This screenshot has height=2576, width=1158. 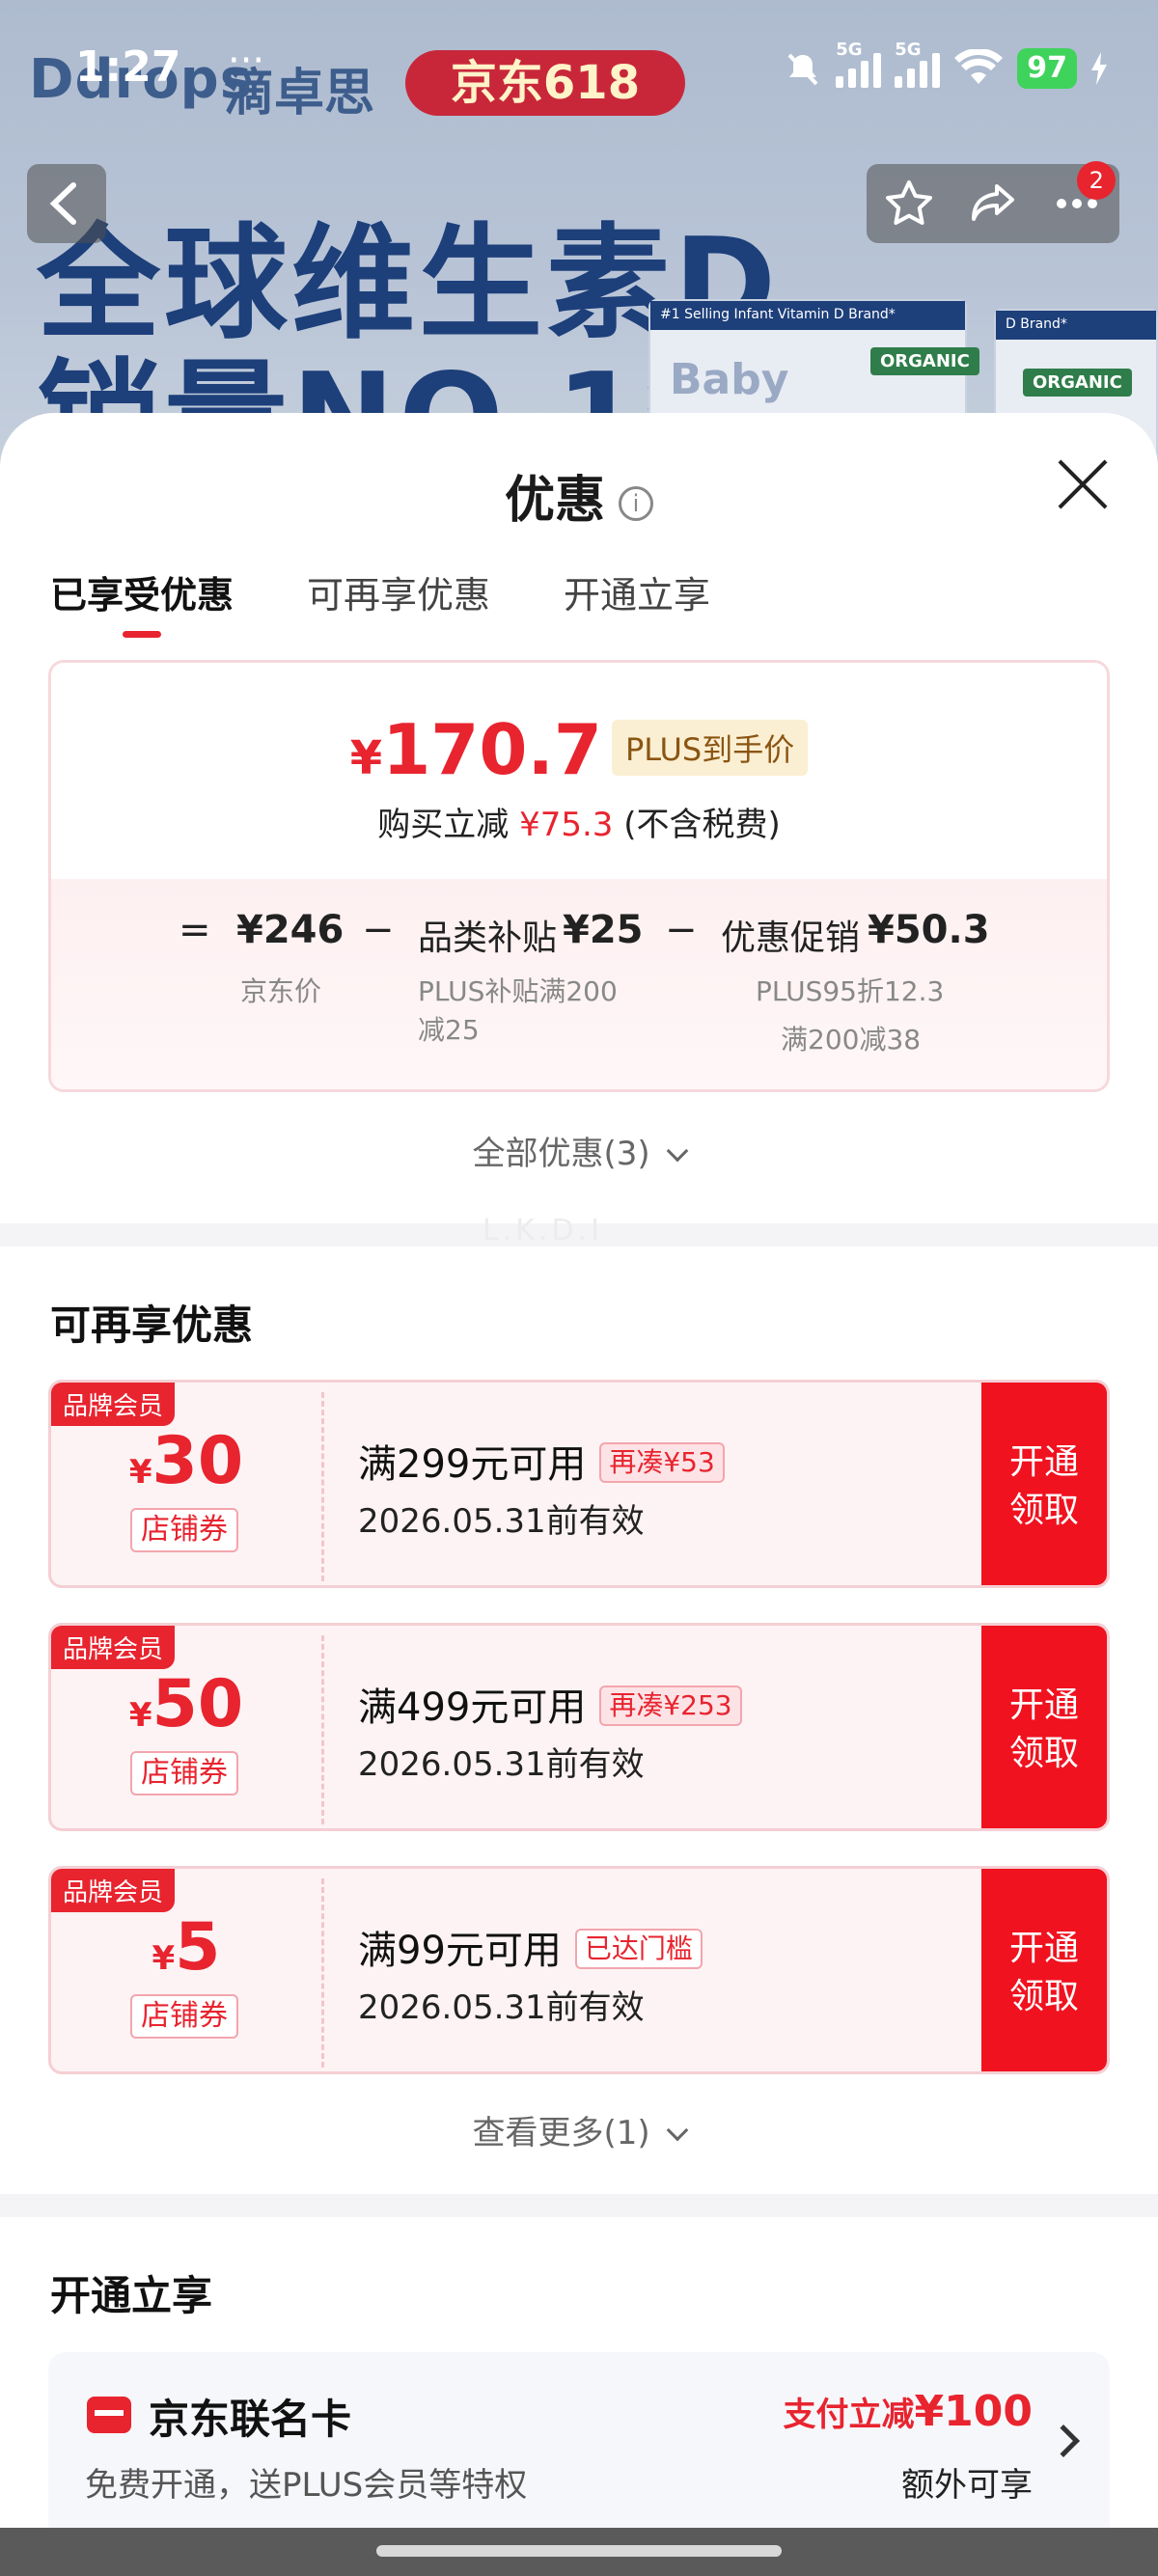 I want to click on watermark: L.K.D.I, so click(x=542, y=1230).